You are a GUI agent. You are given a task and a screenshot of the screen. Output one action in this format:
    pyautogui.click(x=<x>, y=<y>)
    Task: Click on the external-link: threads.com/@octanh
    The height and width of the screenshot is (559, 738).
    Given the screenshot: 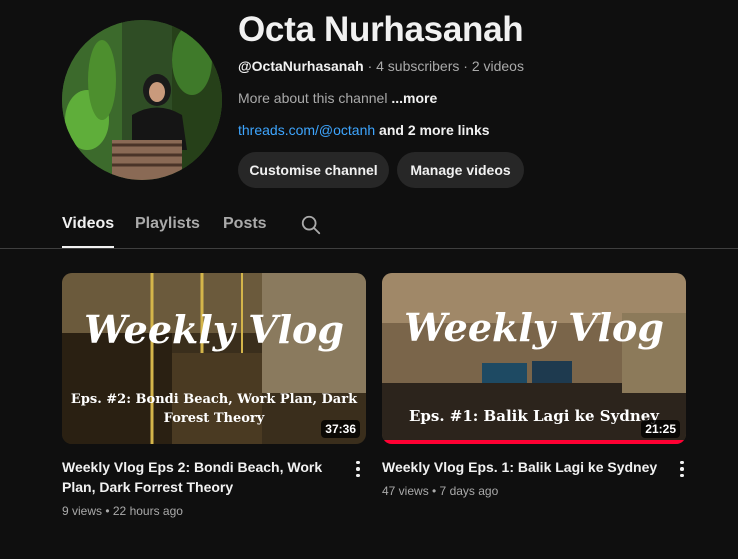 What is the action you would take?
    pyautogui.click(x=306, y=130)
    